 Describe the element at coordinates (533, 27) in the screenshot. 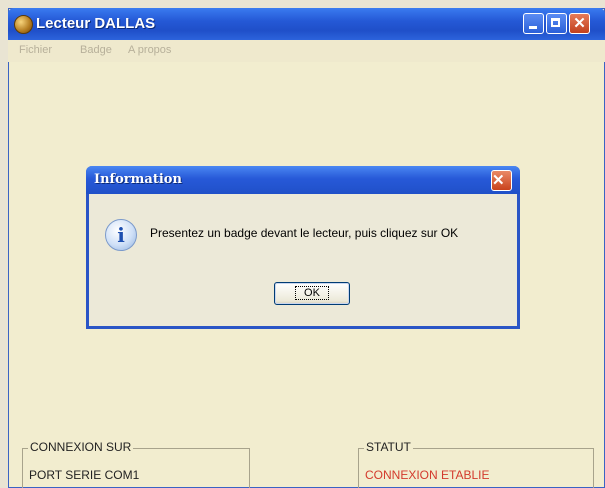

I see `minimize-icon` at that location.